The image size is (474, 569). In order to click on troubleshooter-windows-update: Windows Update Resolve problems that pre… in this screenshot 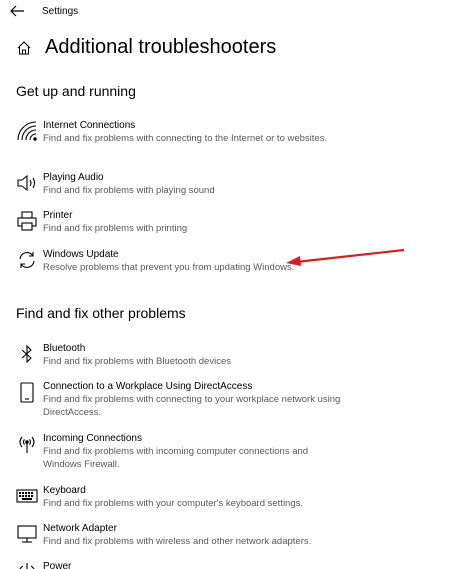, I will do `click(236, 262)`.